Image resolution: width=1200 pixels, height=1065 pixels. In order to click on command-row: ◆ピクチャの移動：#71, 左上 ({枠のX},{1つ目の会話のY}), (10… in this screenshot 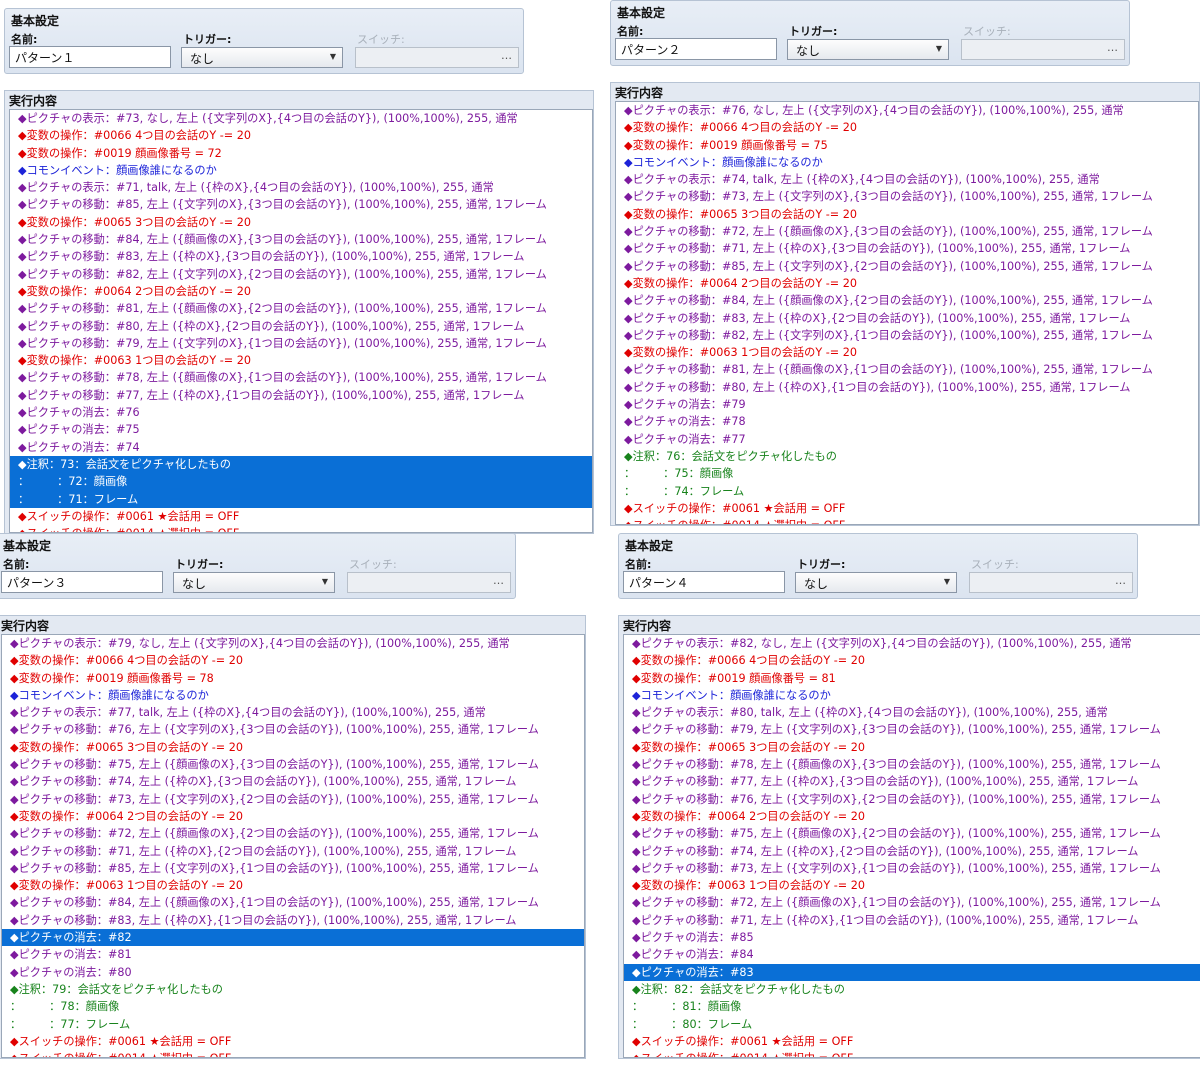, I will do `click(912, 920)`.